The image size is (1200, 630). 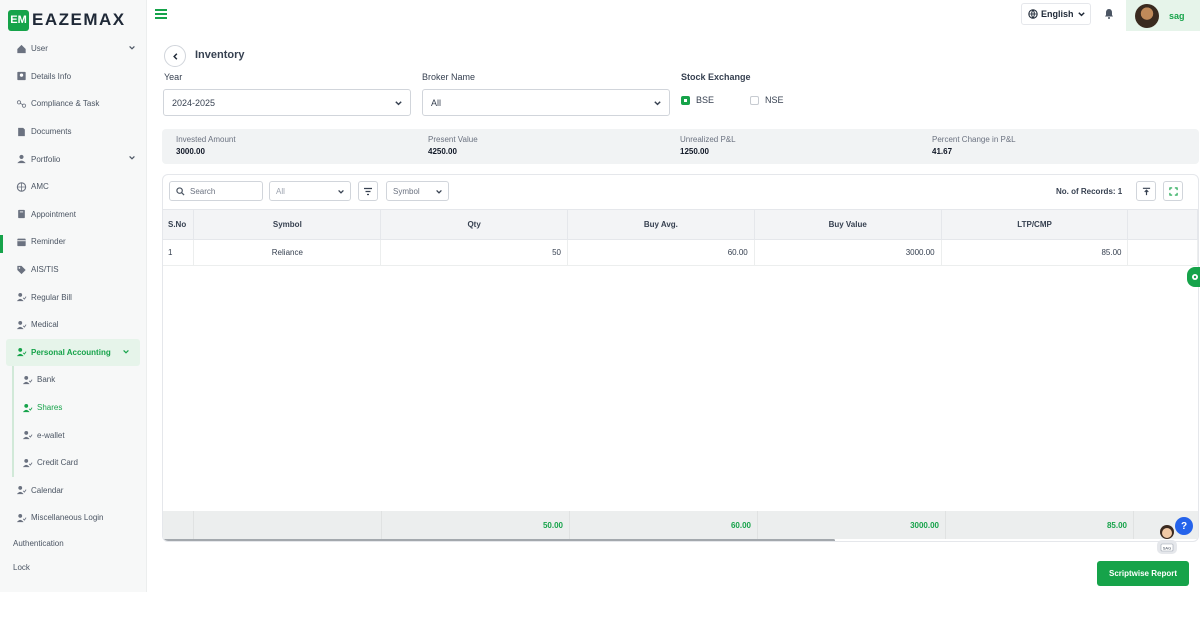 I want to click on globe-icon, so click(x=21, y=187).